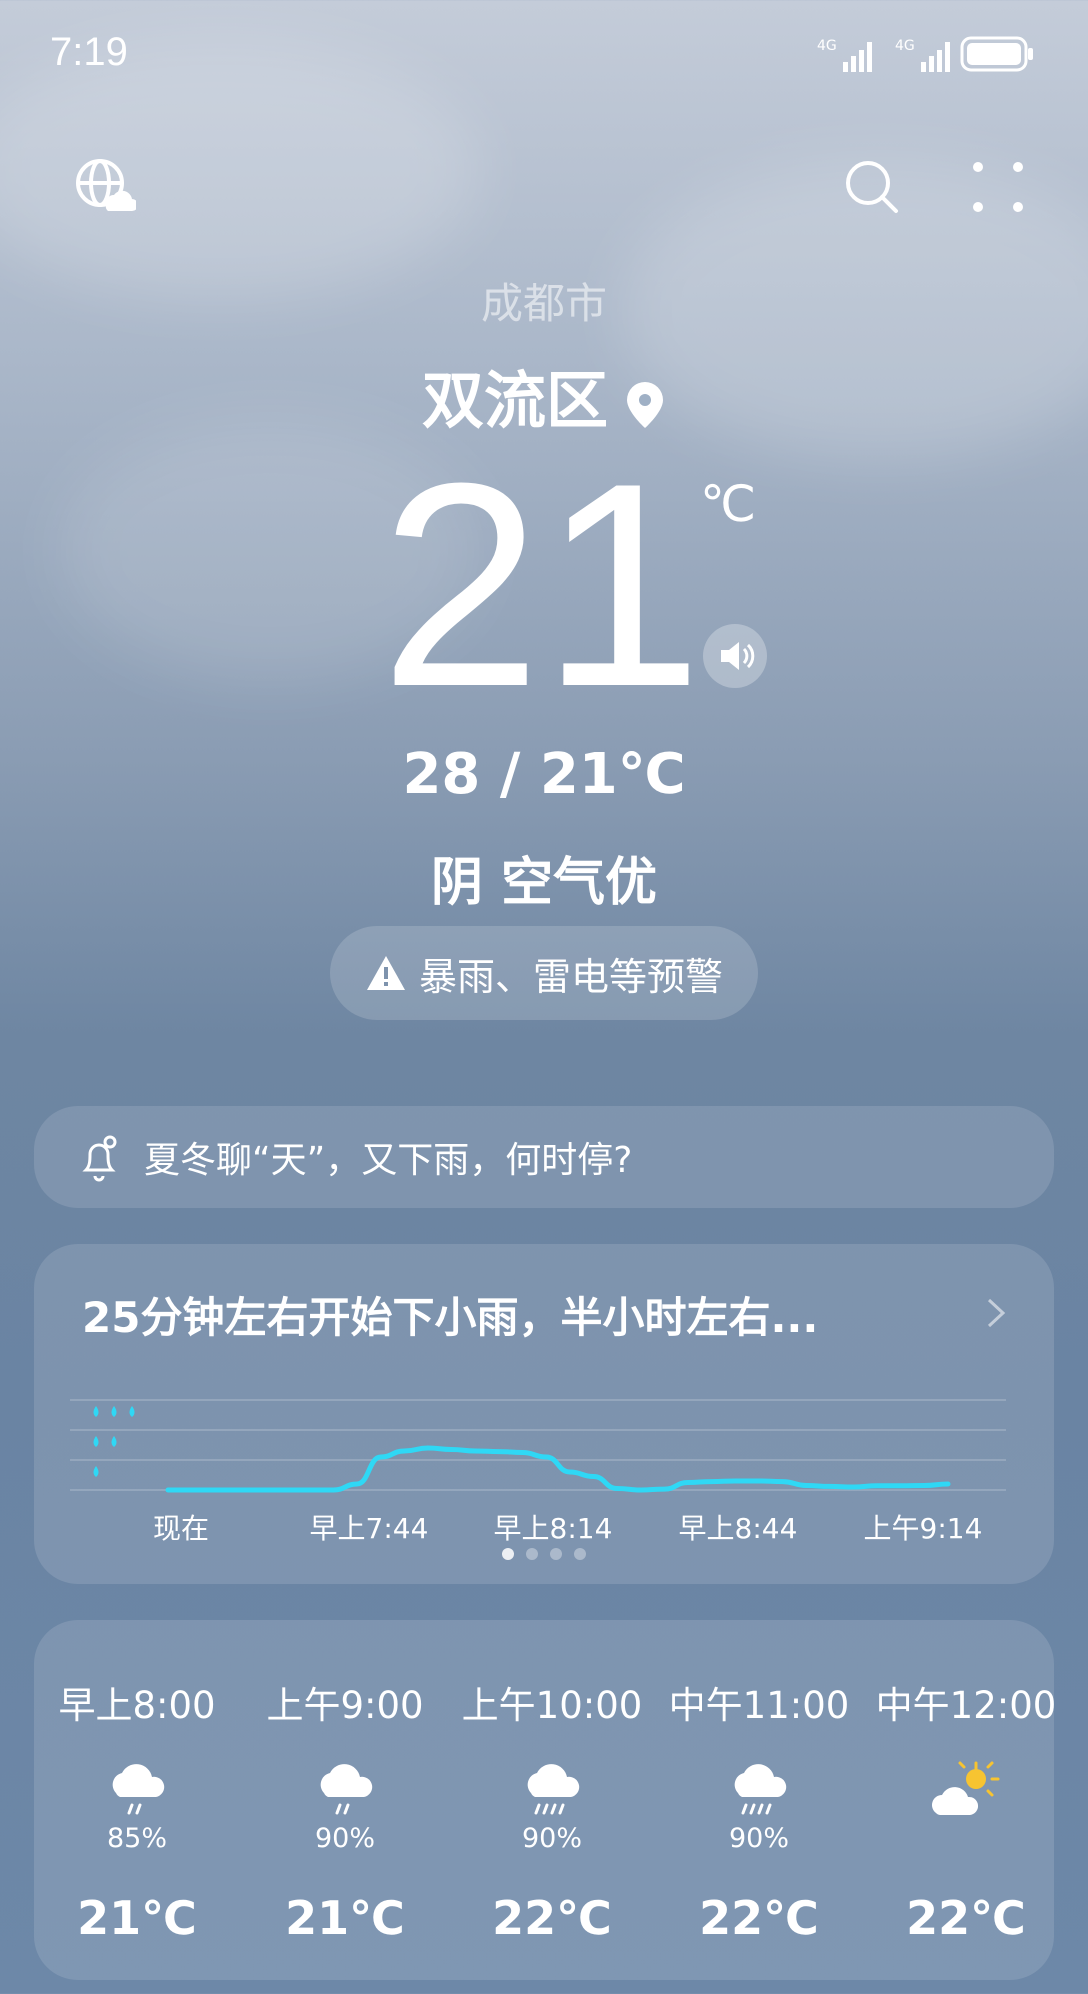  What do you see at coordinates (966, 1838) in the screenshot?
I see `precipitation-probability` at bounding box center [966, 1838].